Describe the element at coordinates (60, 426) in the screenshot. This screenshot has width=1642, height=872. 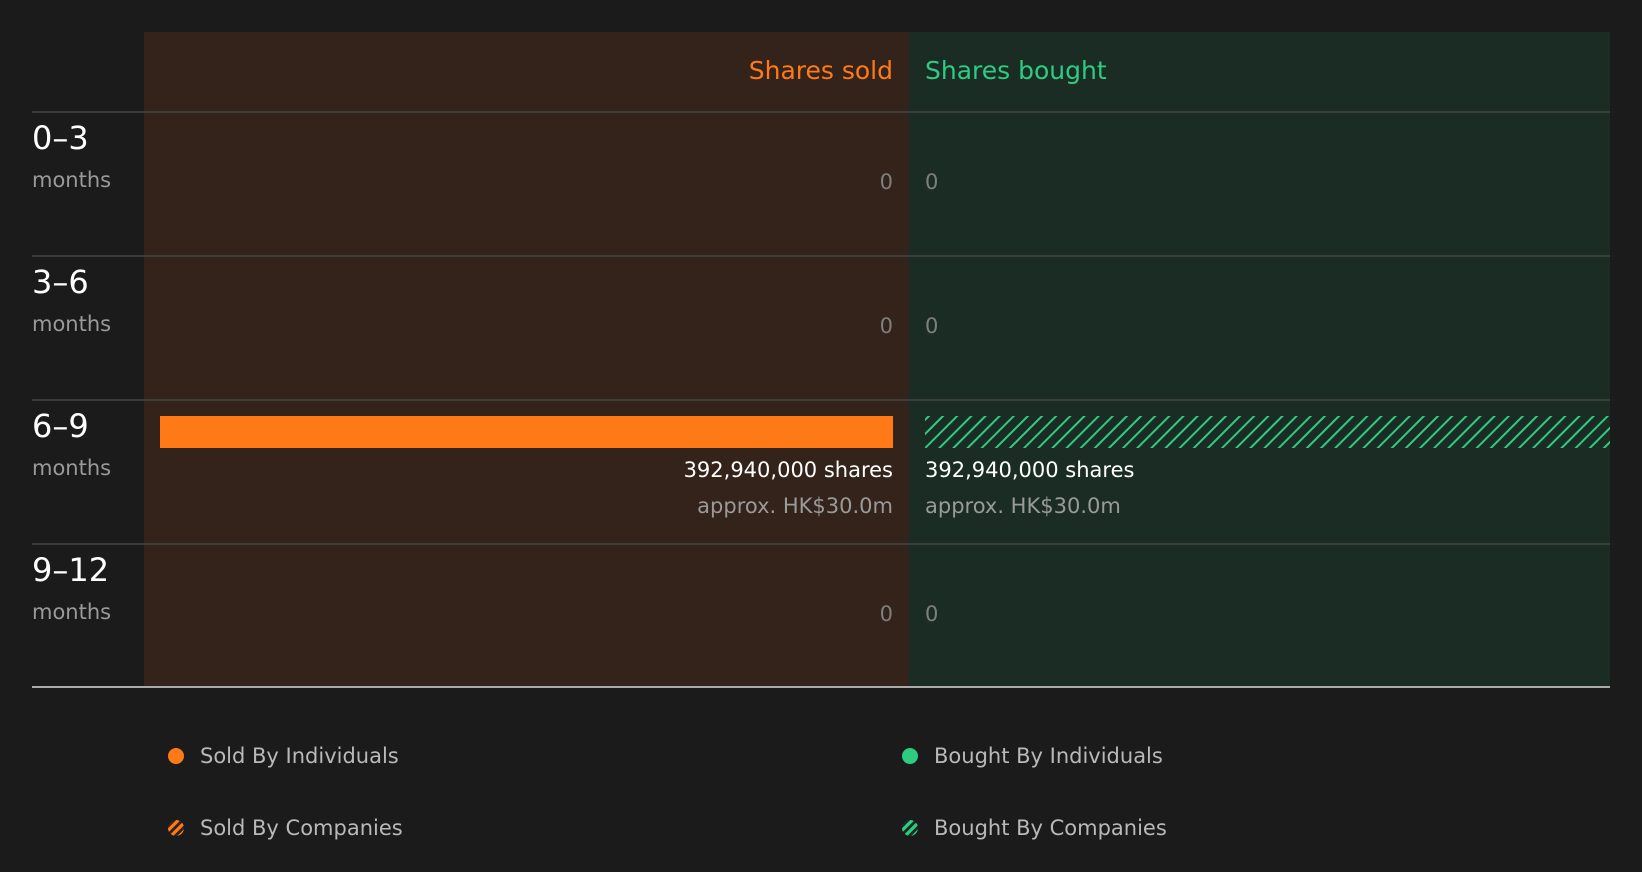
I see `period-range-label: 6–9` at that location.